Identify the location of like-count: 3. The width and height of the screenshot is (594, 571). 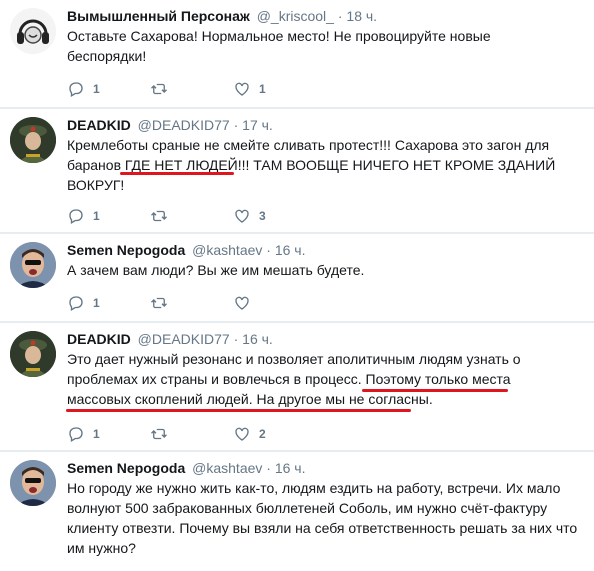
(262, 216).